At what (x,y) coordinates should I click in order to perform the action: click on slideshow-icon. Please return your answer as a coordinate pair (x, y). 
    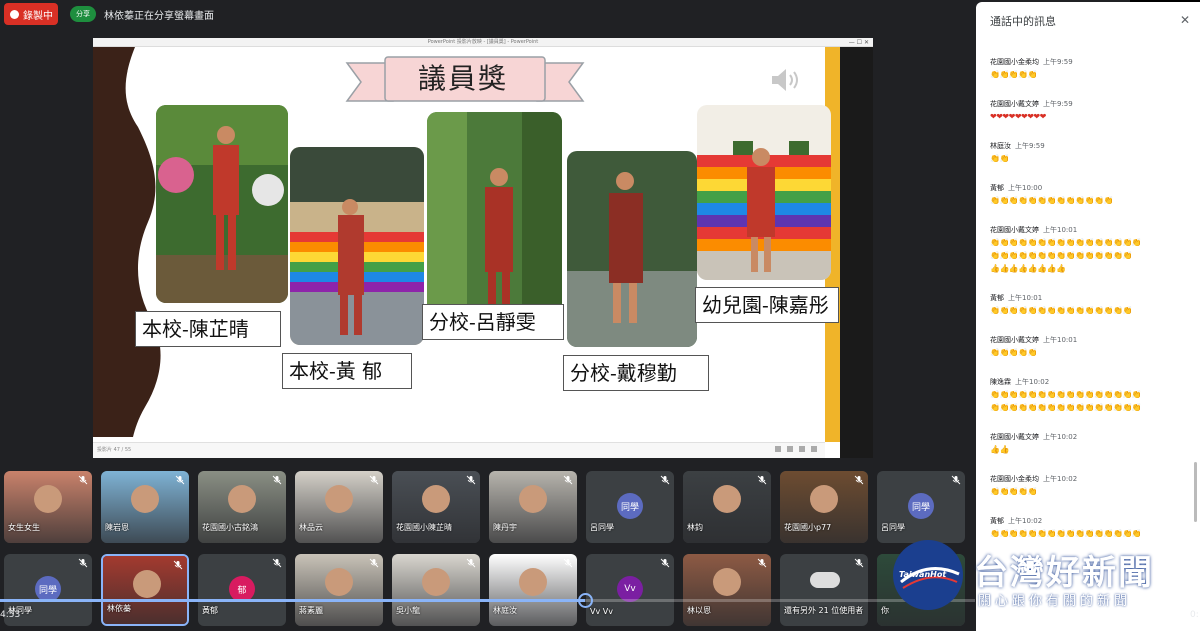
    Looking at the image, I should click on (814, 449).